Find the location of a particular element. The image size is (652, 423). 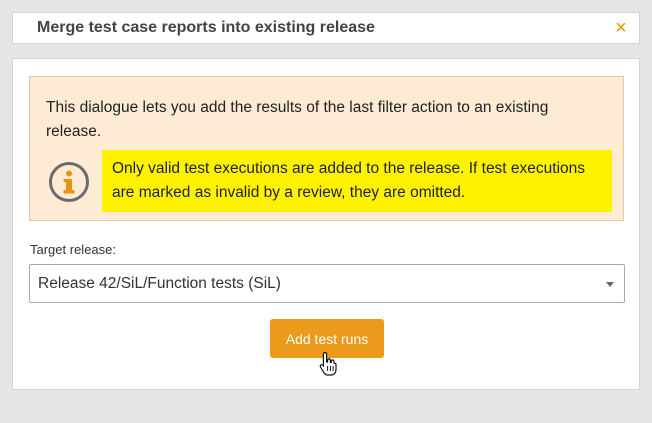

target-release-label: Target release: is located at coordinates (73, 249).